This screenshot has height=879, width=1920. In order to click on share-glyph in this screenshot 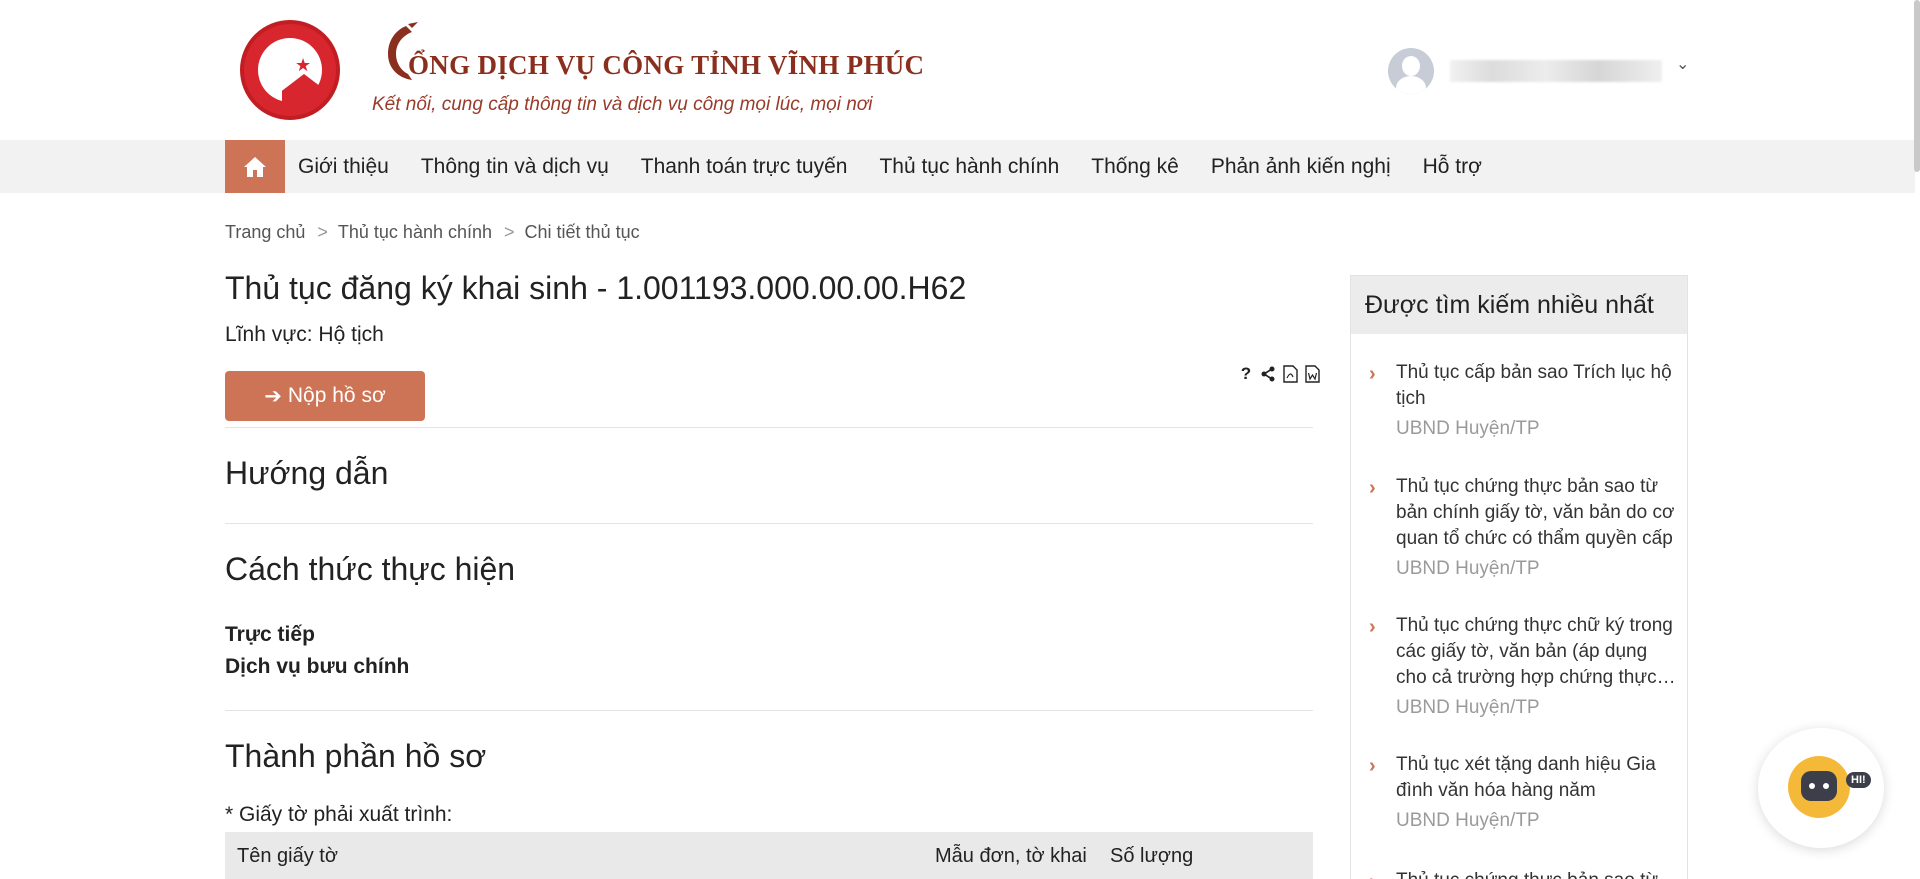, I will do `click(1268, 374)`.